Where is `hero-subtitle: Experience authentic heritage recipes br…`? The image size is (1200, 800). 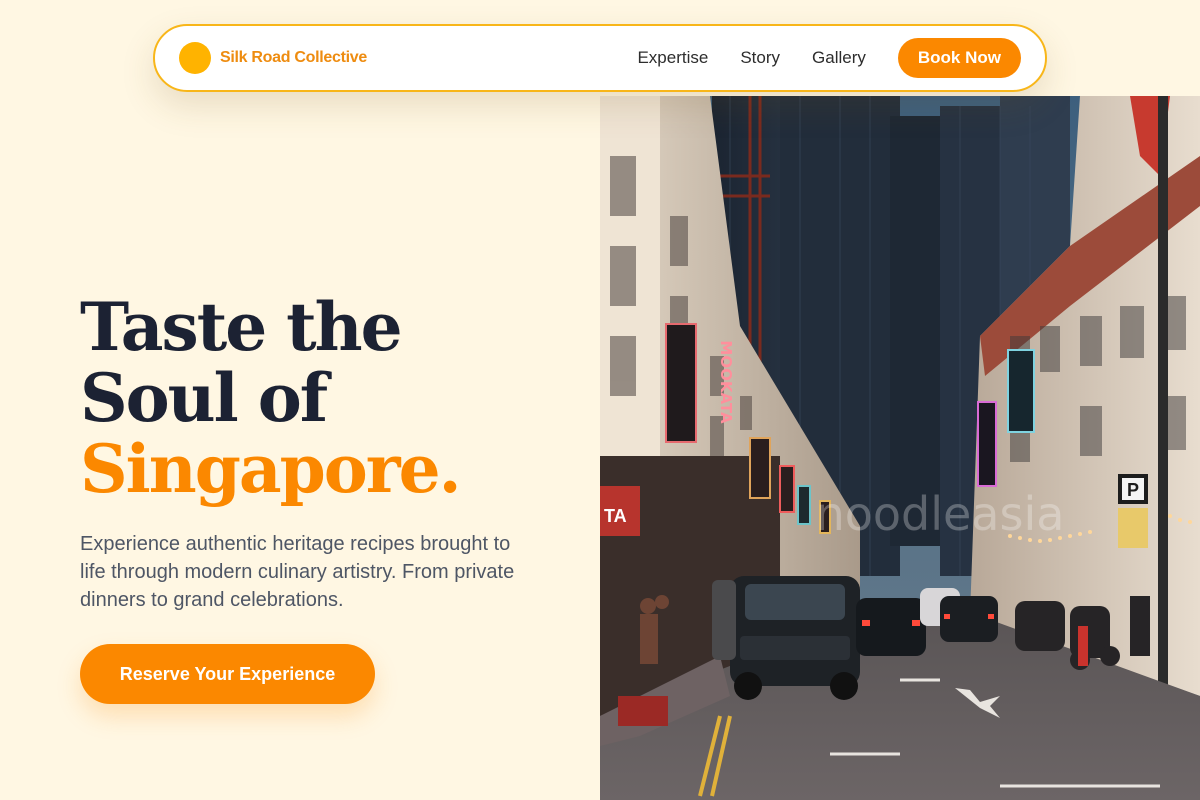 hero-subtitle: Experience authentic heritage recipes br… is located at coordinates (297, 572).